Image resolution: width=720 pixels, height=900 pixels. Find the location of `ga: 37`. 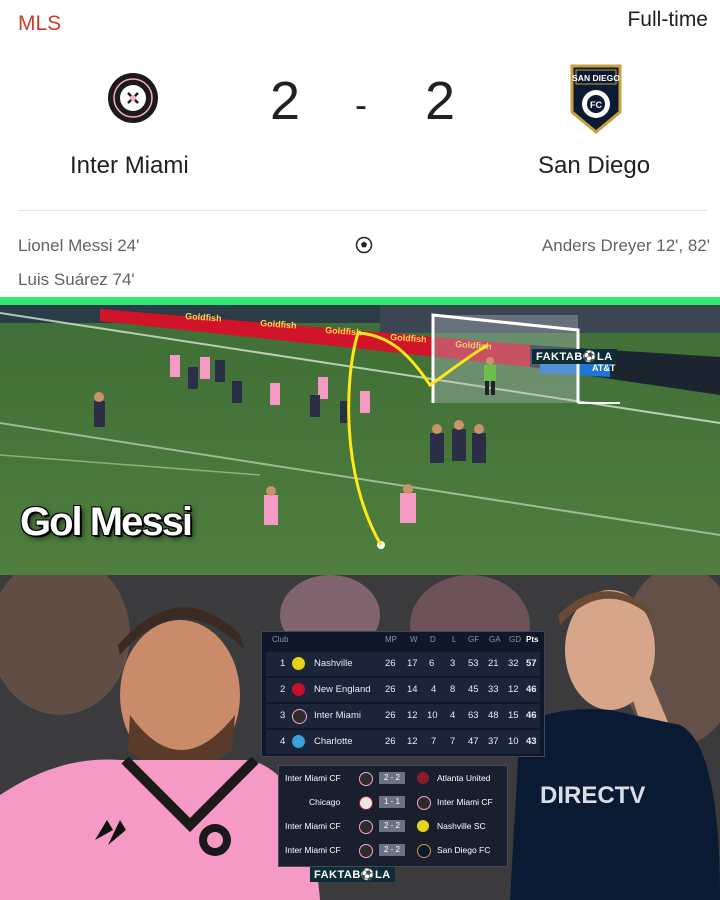

ga: 37 is located at coordinates (493, 741).